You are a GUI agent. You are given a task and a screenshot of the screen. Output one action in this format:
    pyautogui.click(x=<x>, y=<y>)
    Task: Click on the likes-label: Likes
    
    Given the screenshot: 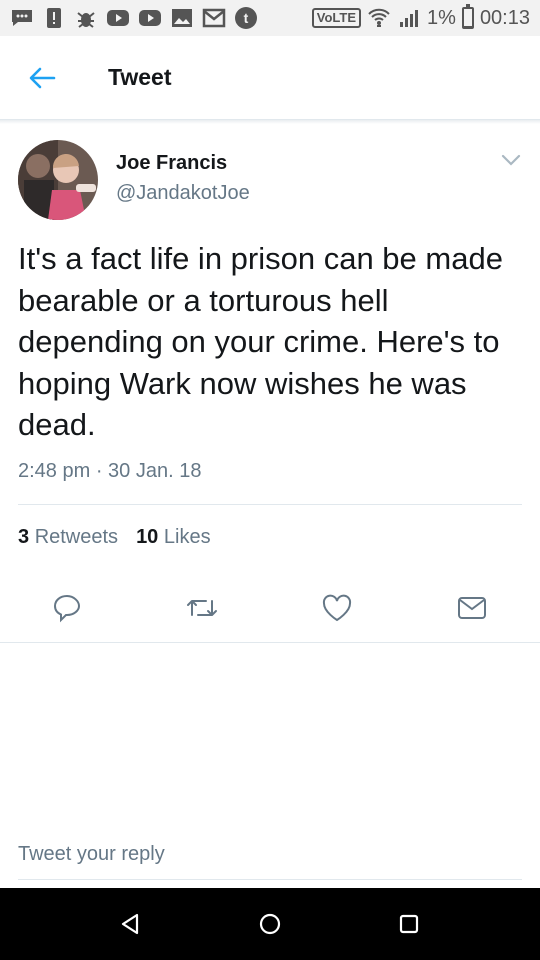 What is the action you would take?
    pyautogui.click(x=187, y=537)
    